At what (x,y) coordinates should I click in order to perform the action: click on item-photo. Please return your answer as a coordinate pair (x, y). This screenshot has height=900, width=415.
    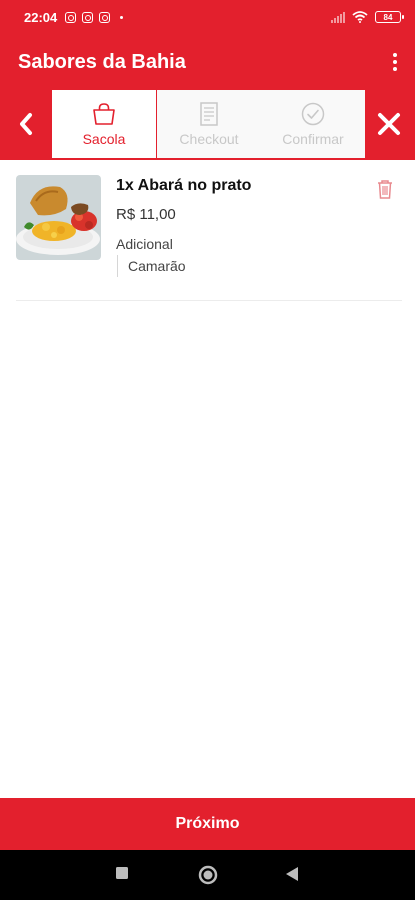
    Looking at the image, I should click on (58, 217).